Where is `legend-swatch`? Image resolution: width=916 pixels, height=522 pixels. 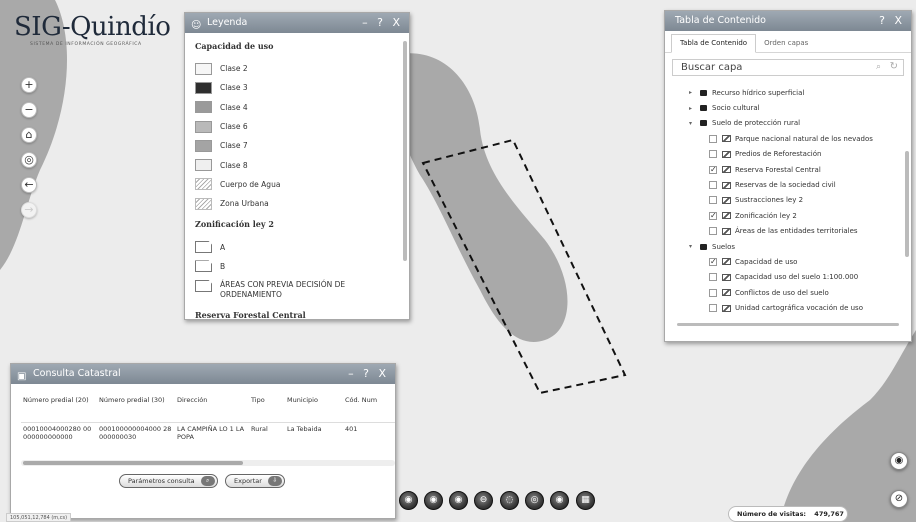 legend-swatch is located at coordinates (203, 184).